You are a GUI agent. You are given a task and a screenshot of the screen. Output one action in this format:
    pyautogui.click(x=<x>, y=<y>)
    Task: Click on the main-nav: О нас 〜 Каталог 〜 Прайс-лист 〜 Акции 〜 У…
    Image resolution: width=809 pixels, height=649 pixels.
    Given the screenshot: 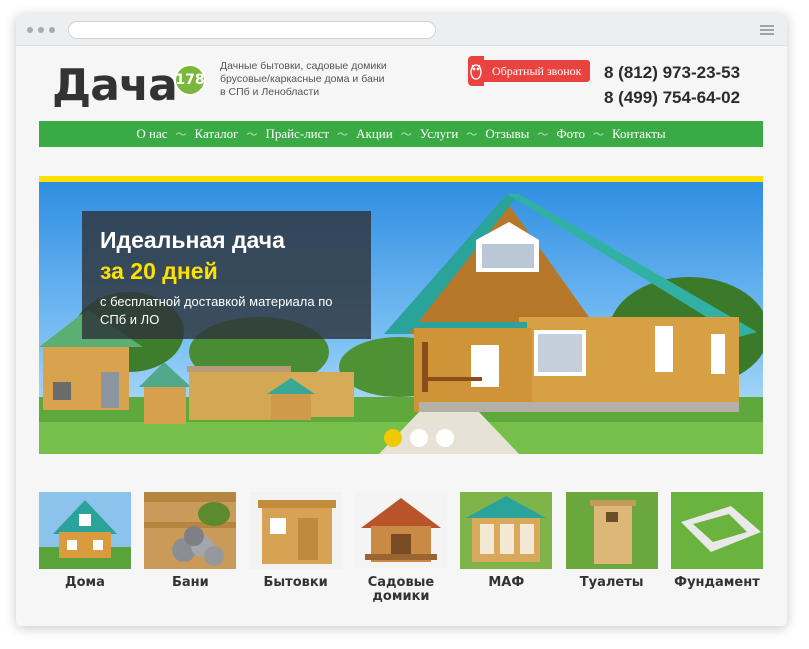 What is the action you would take?
    pyautogui.click(x=401, y=134)
    